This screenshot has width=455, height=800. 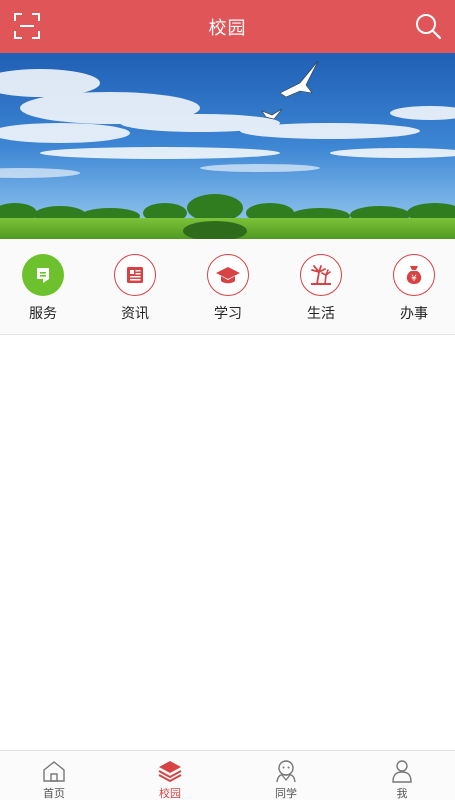 I want to click on menu-item-study: 学习, so click(x=228, y=289).